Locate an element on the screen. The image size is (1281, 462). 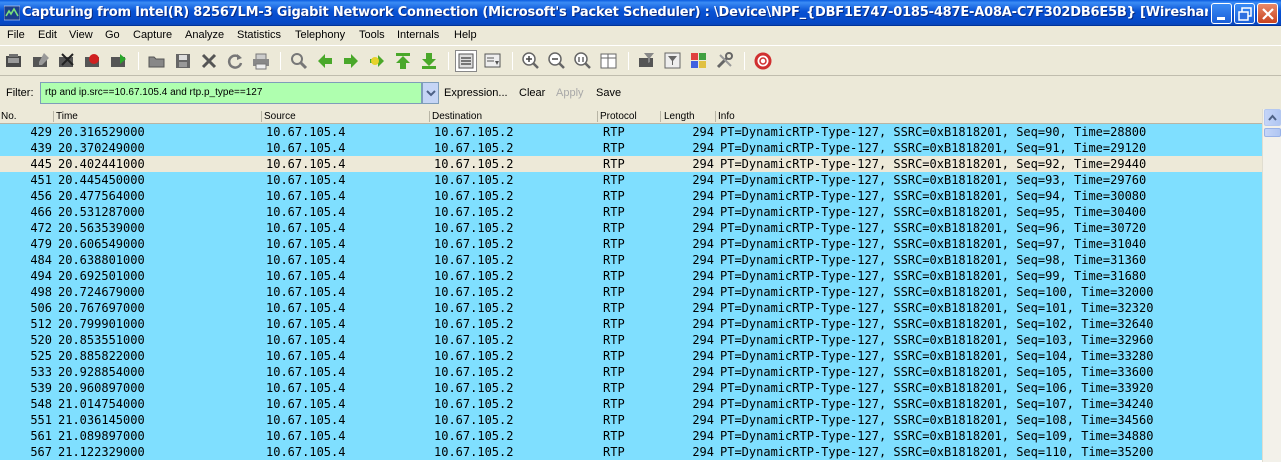
column-header-protocol: Protocol is located at coordinates (618, 116).